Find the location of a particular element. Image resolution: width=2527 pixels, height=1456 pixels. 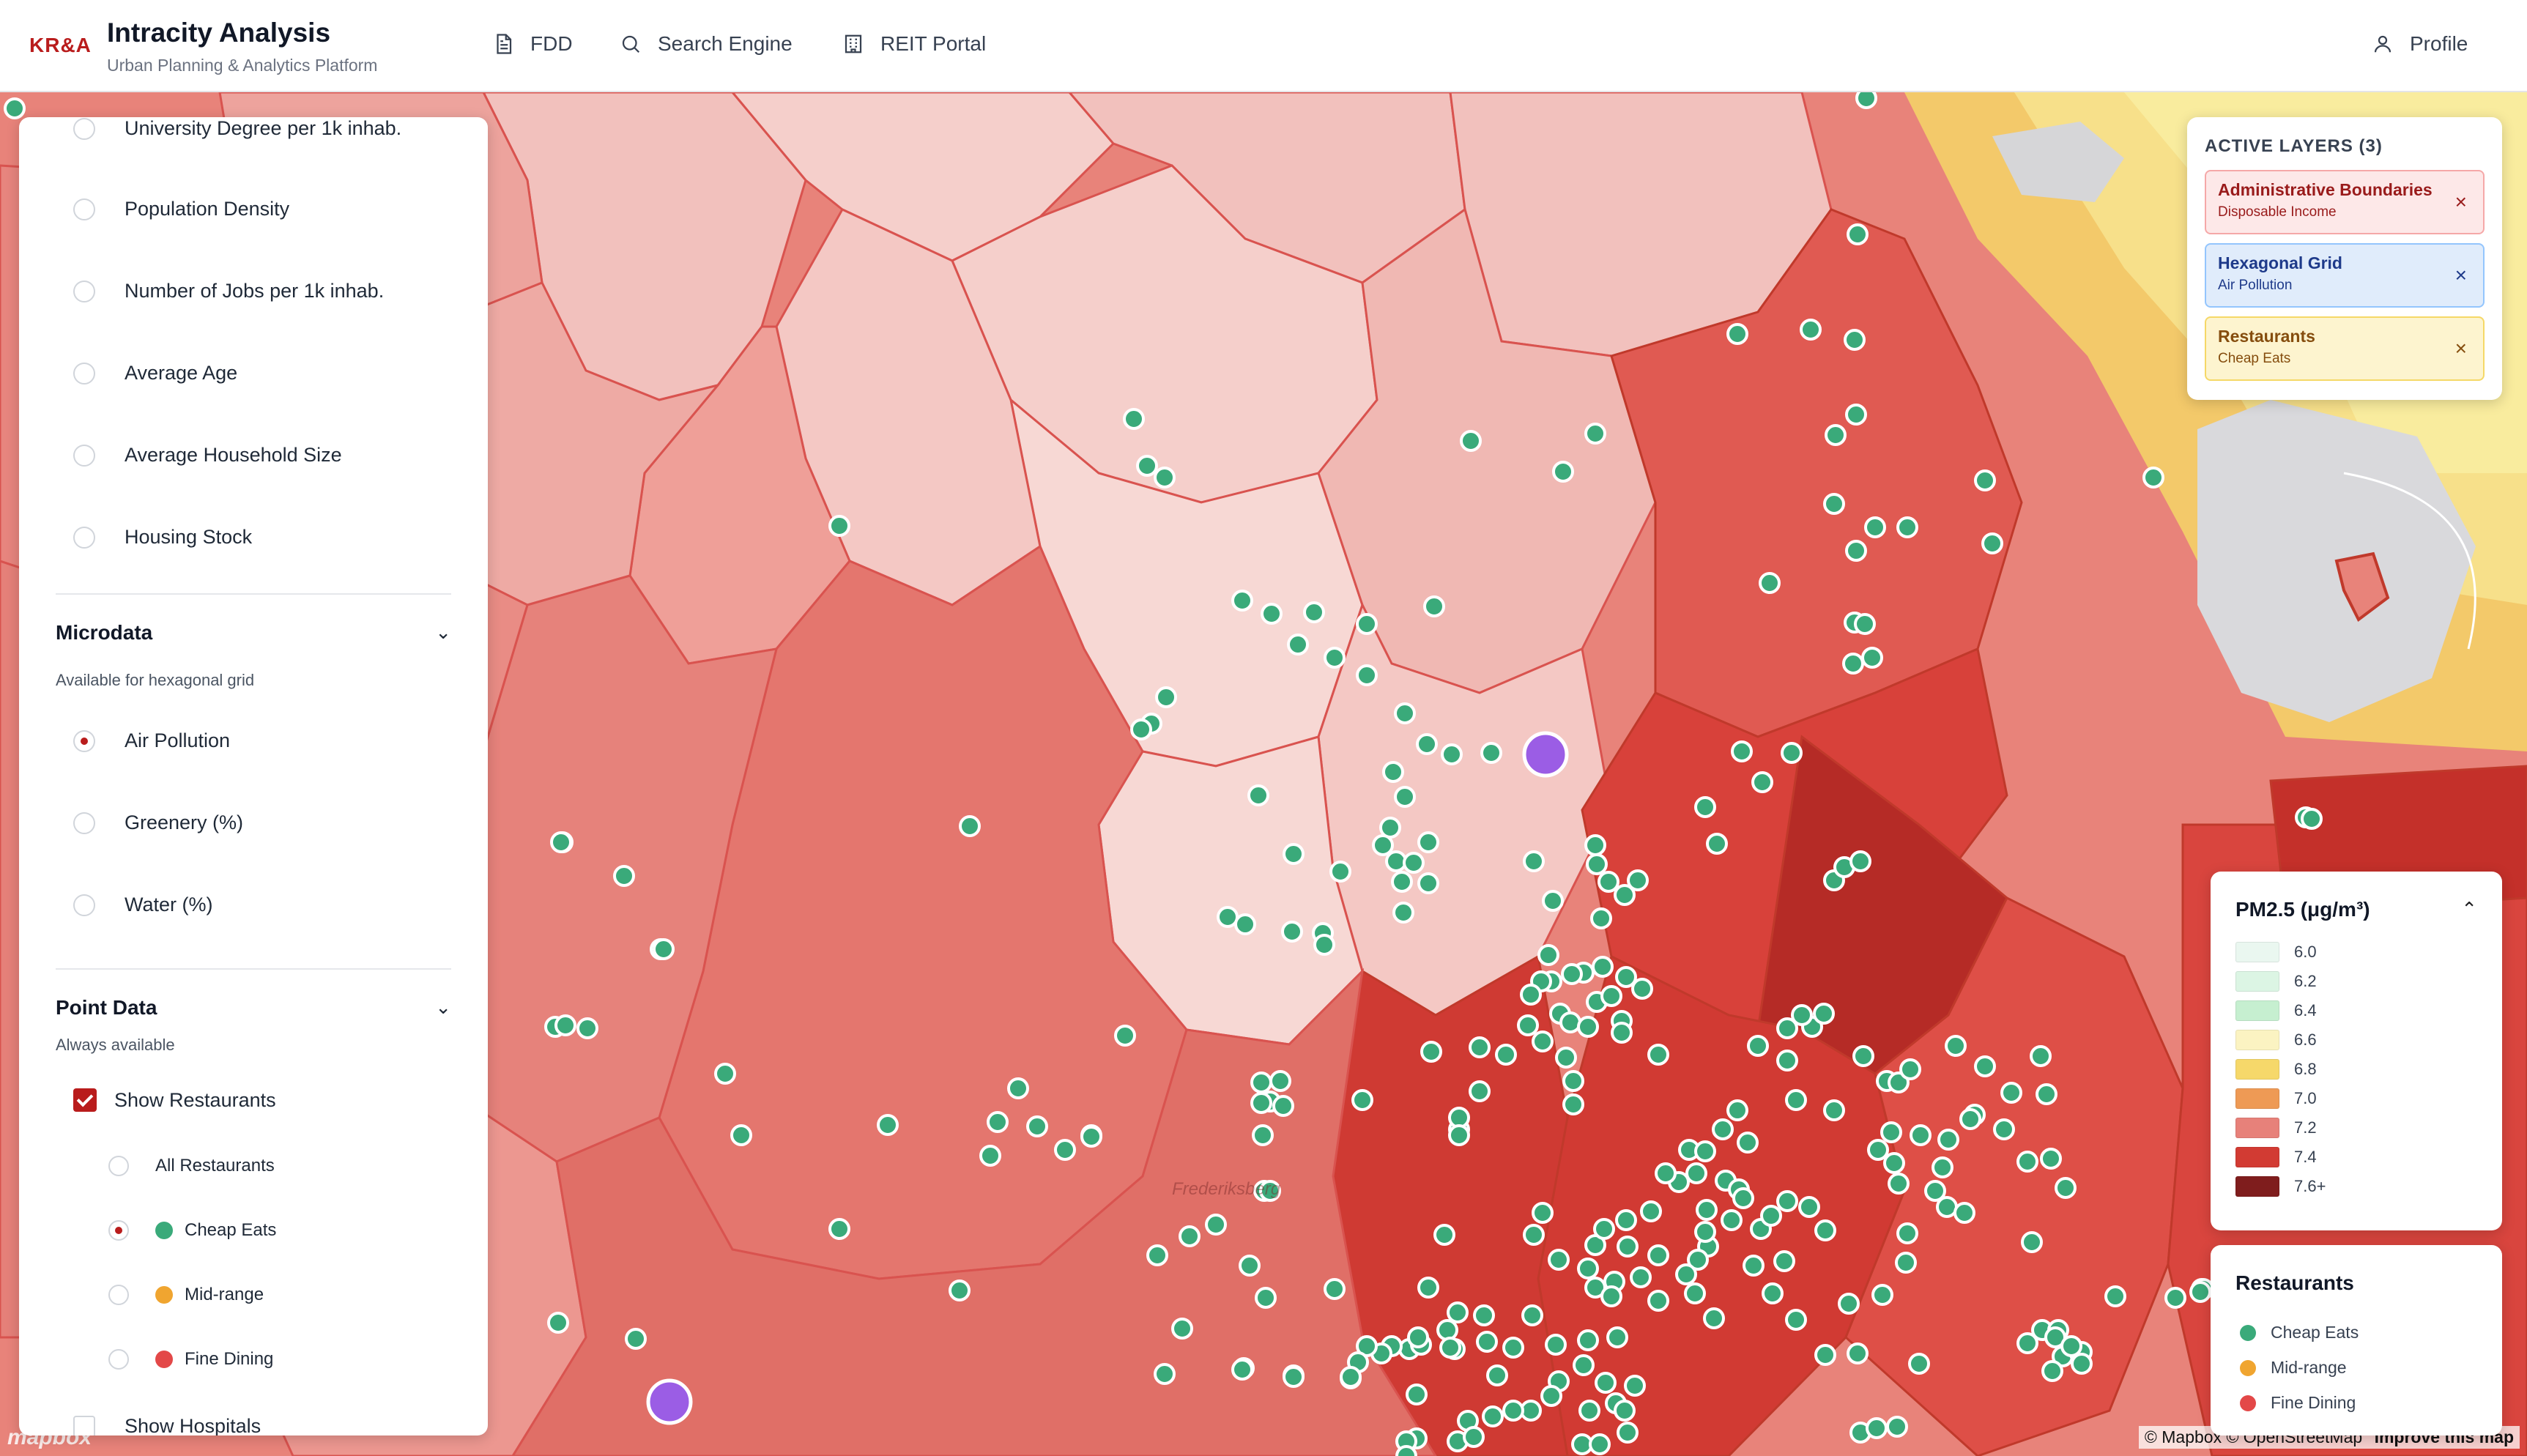

nav-search-label: Search Engine is located at coordinates (725, 44).